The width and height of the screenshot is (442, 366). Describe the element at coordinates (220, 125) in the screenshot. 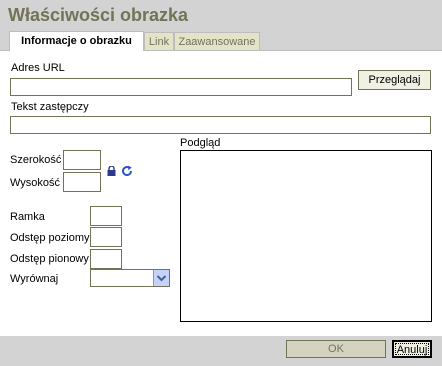

I see `alt-text-input` at that location.